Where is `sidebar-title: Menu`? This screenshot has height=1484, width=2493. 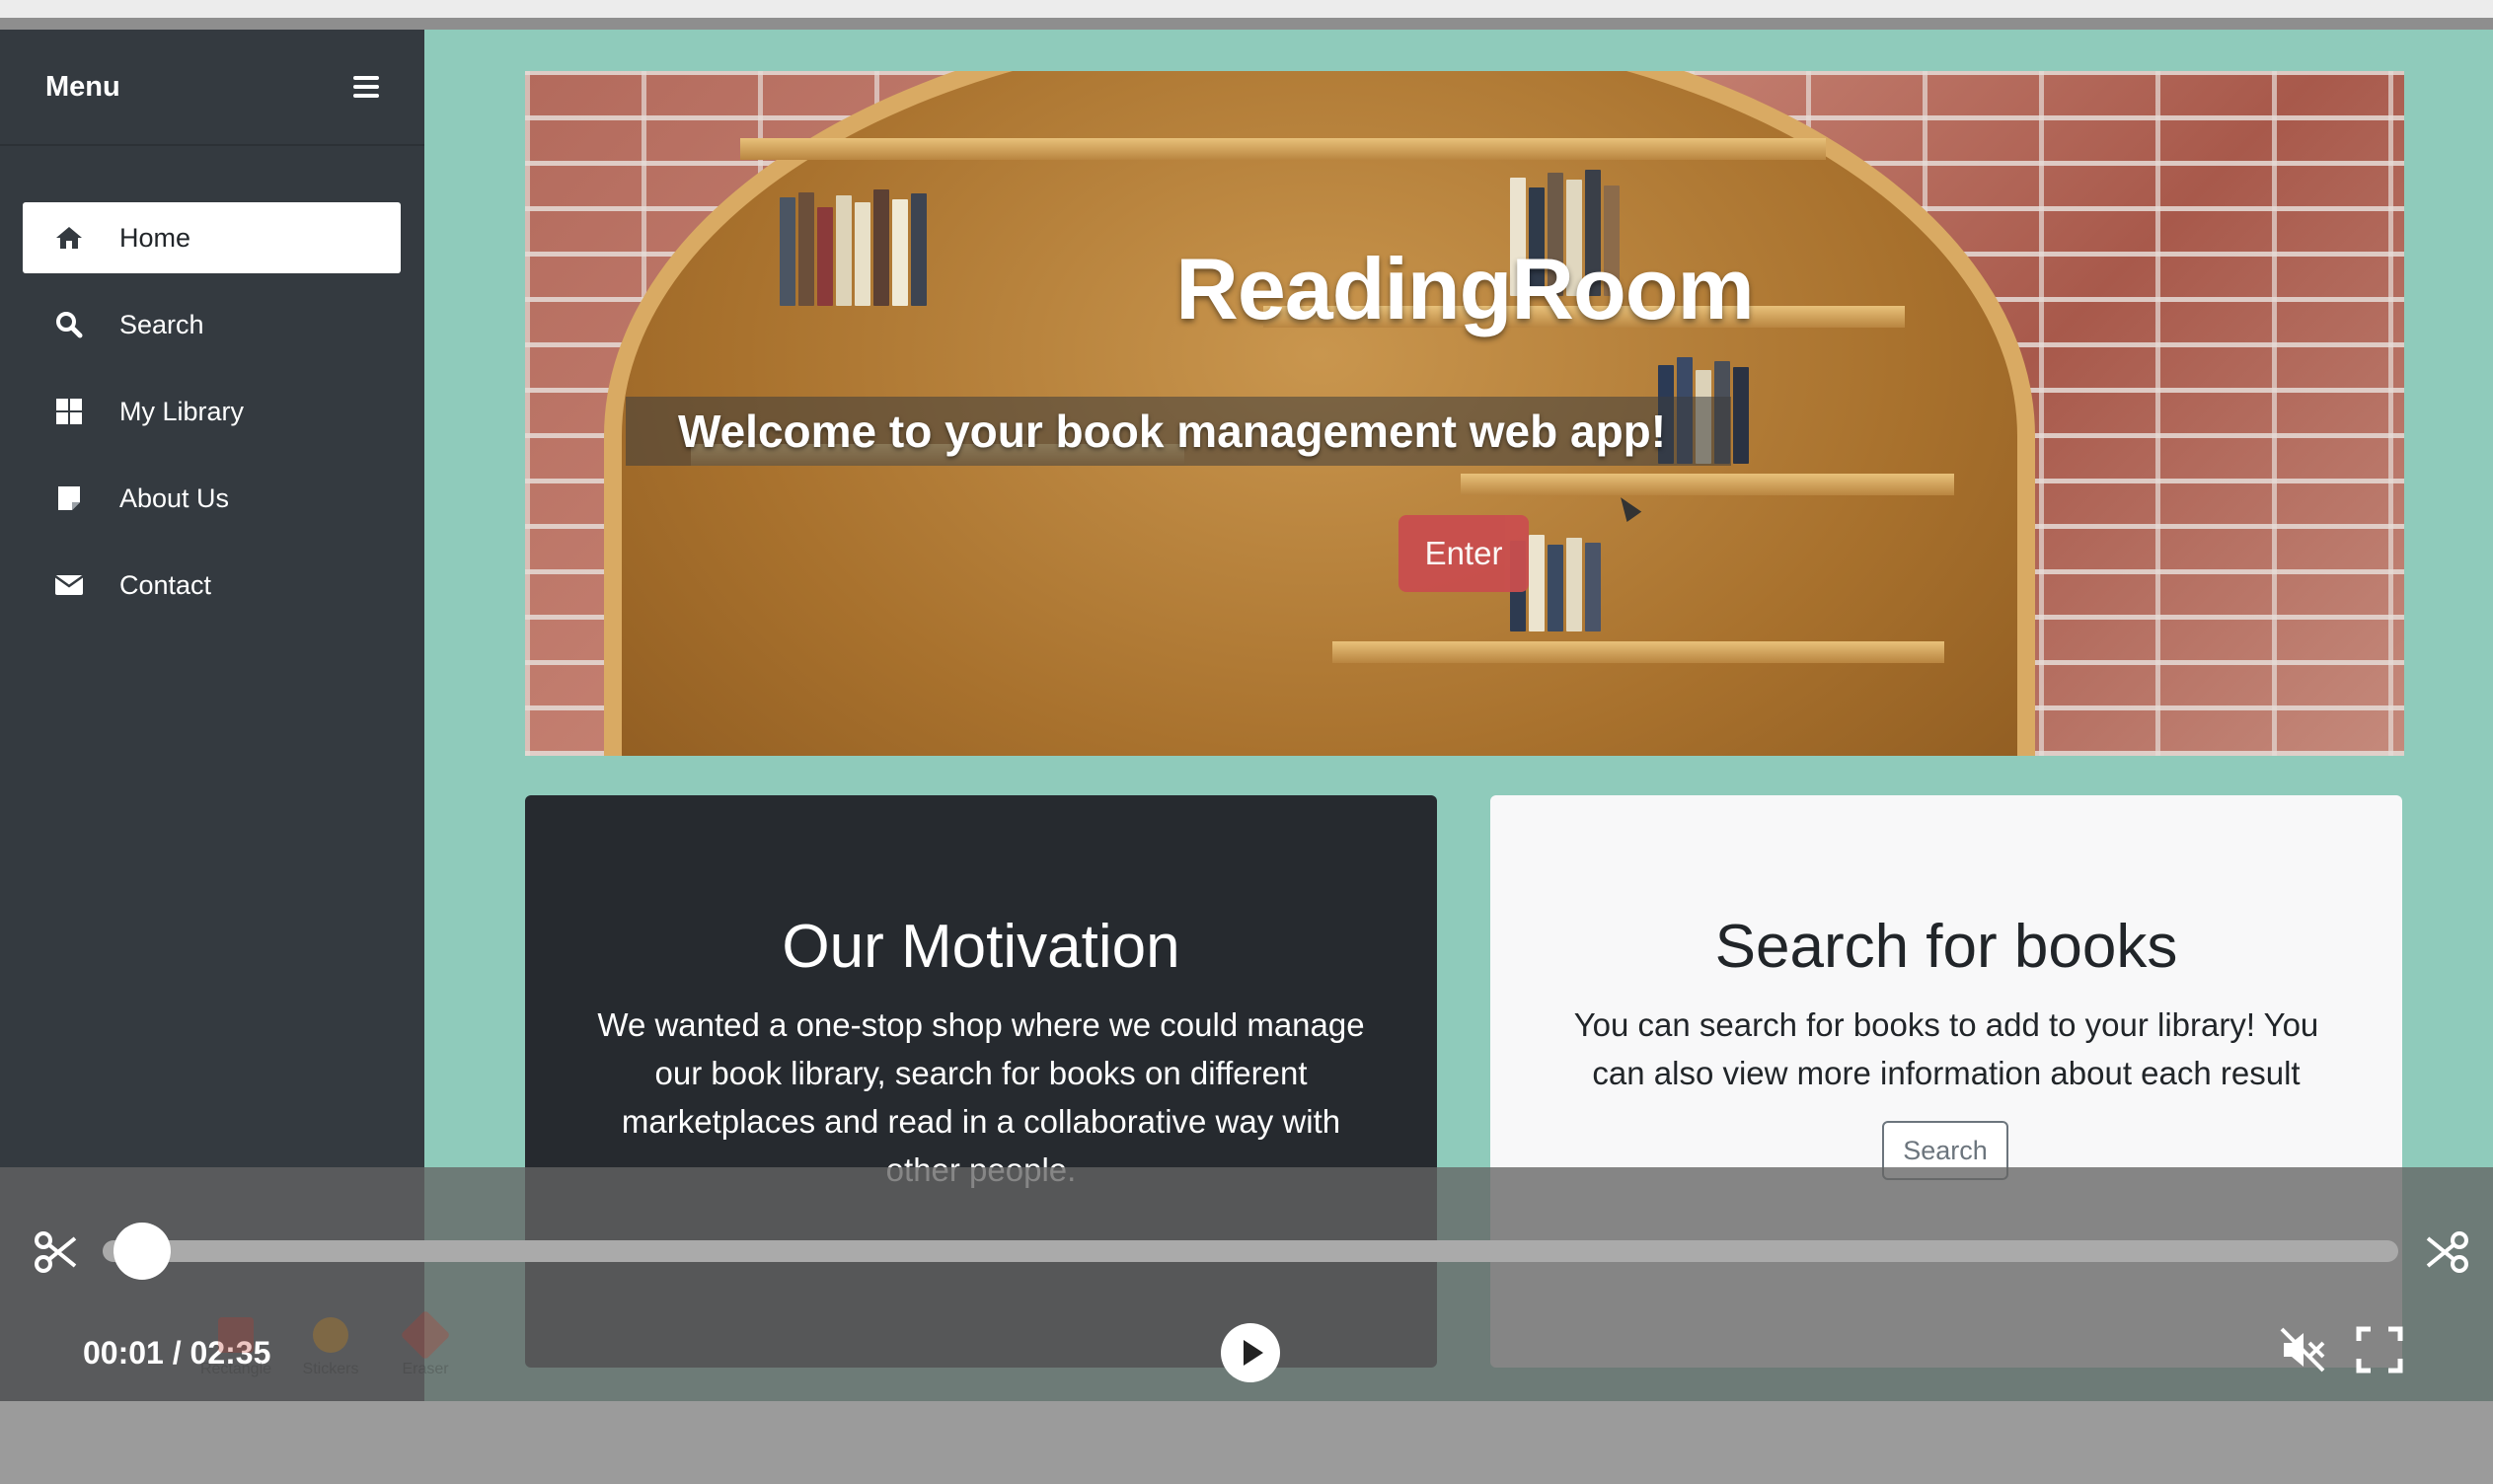
sidebar-title: Menu is located at coordinates (82, 86).